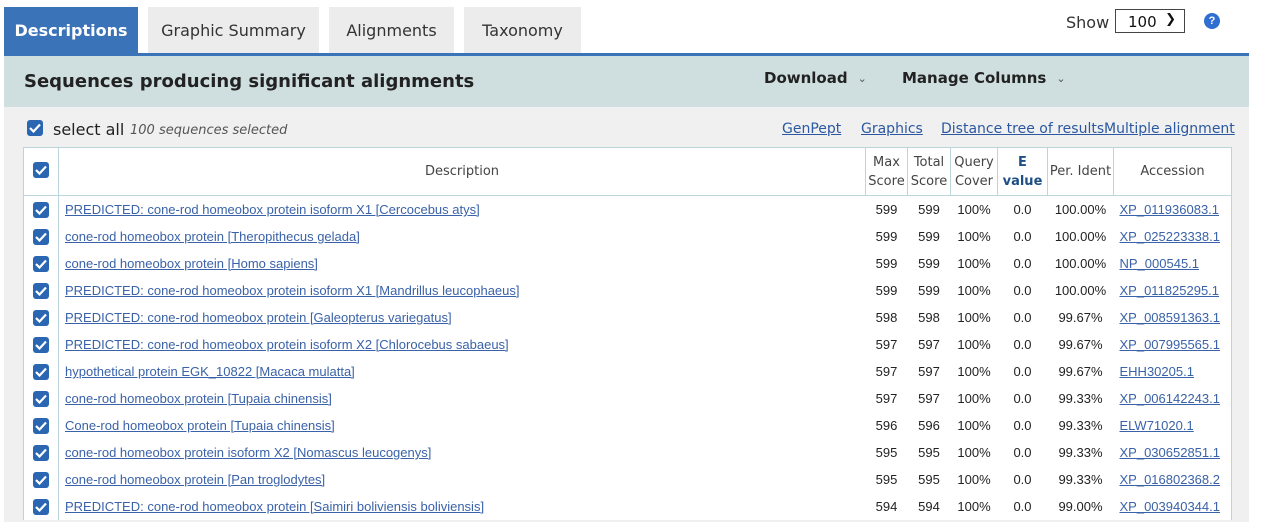 Image resolution: width=1270 pixels, height=522 pixels. I want to click on select-all-checkbox, so click(35, 128).